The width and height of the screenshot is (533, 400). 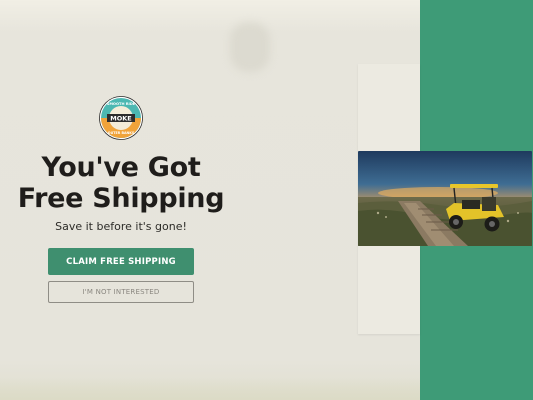 What do you see at coordinates (121, 104) in the screenshot?
I see `svg-text: SMOOTH RIDE` at bounding box center [121, 104].